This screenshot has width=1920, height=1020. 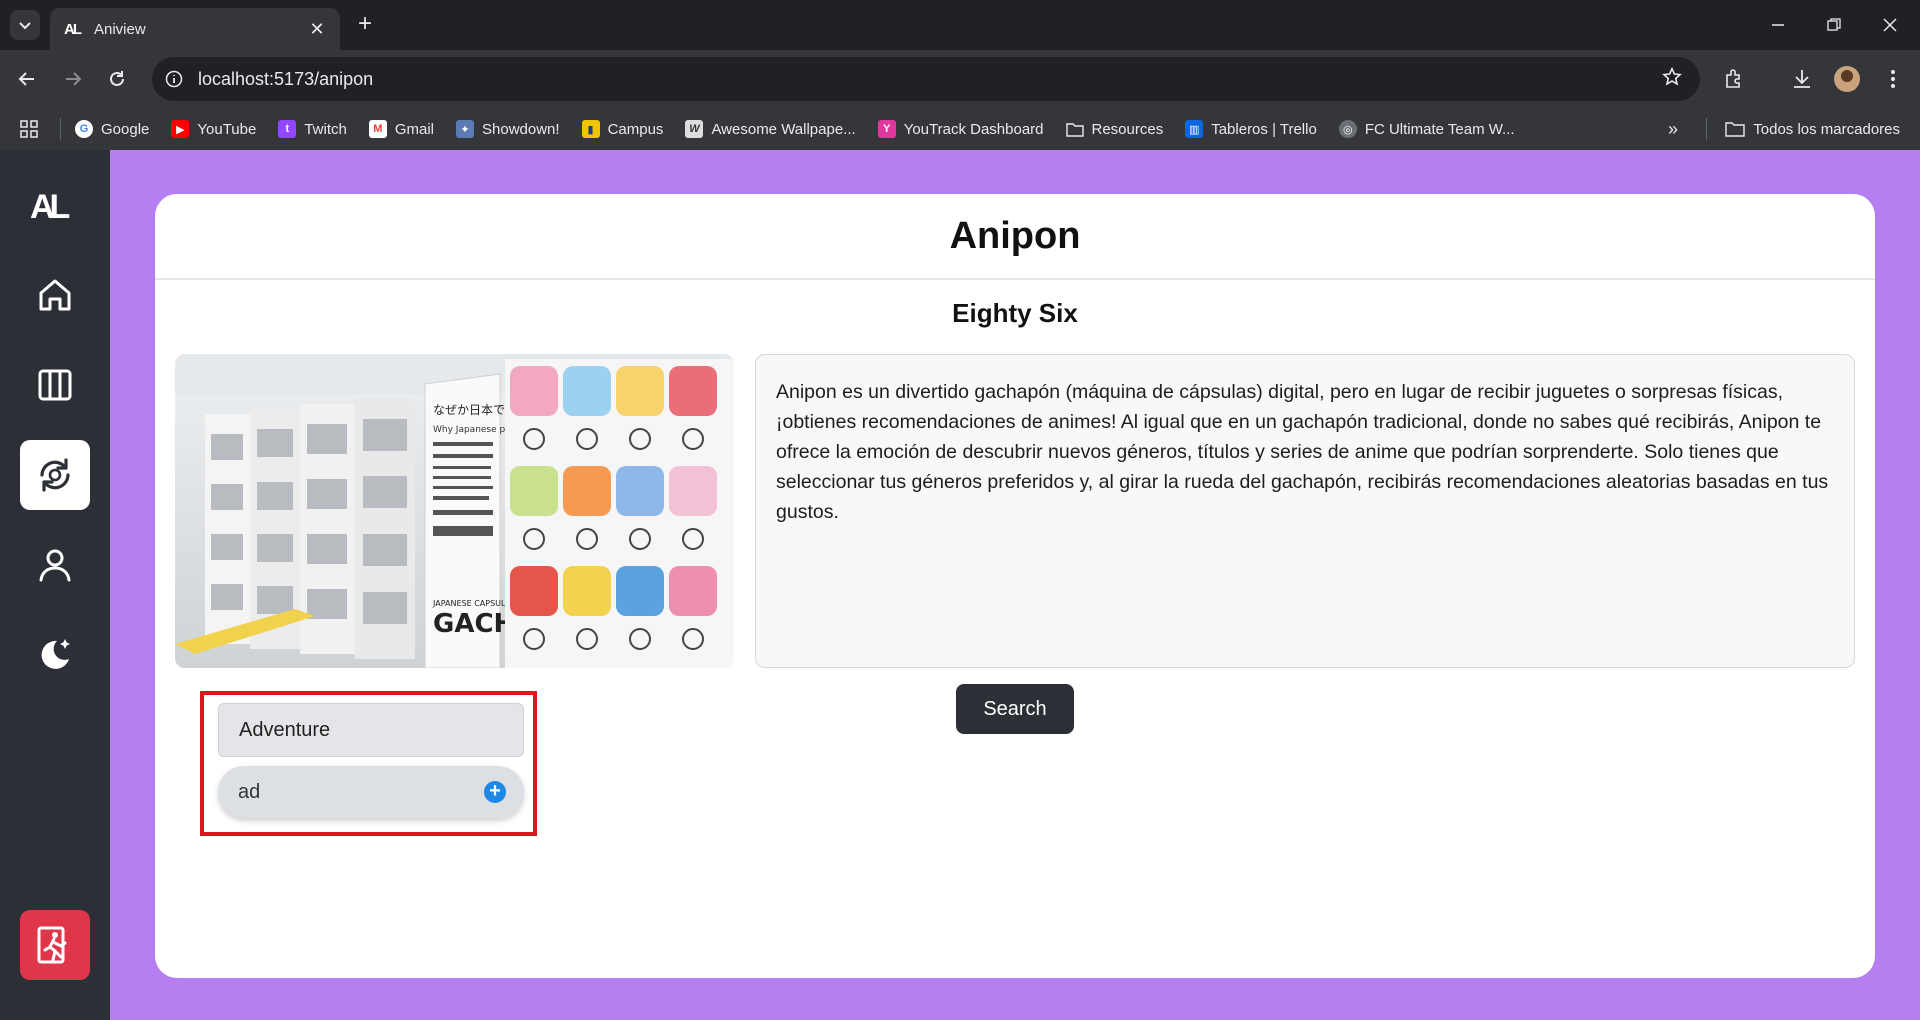 I want to click on bookmark-youtrack: Y YouTrack Dashboard, so click(x=960, y=129).